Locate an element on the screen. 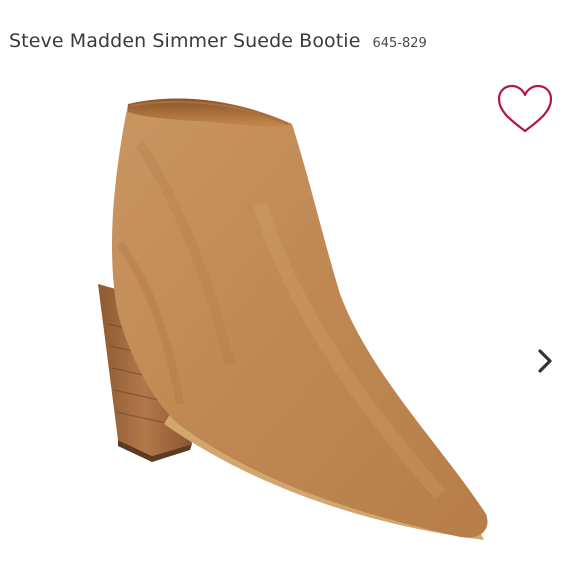  heart-outline-icon is located at coordinates (525, 108).